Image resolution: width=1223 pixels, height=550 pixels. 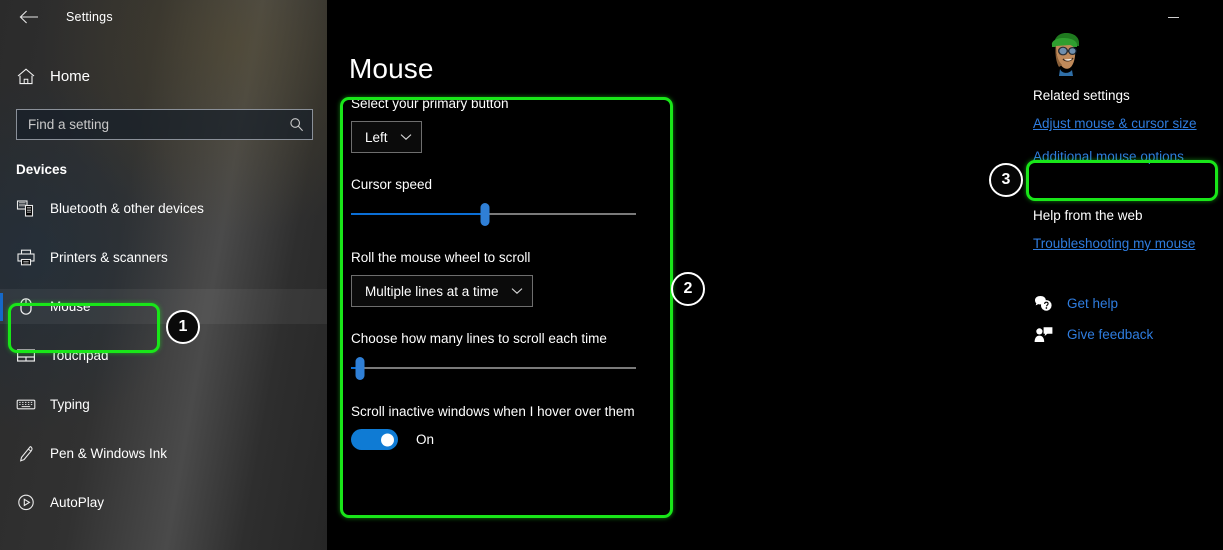 What do you see at coordinates (89, 17) in the screenshot?
I see `window-title: Settings` at bounding box center [89, 17].